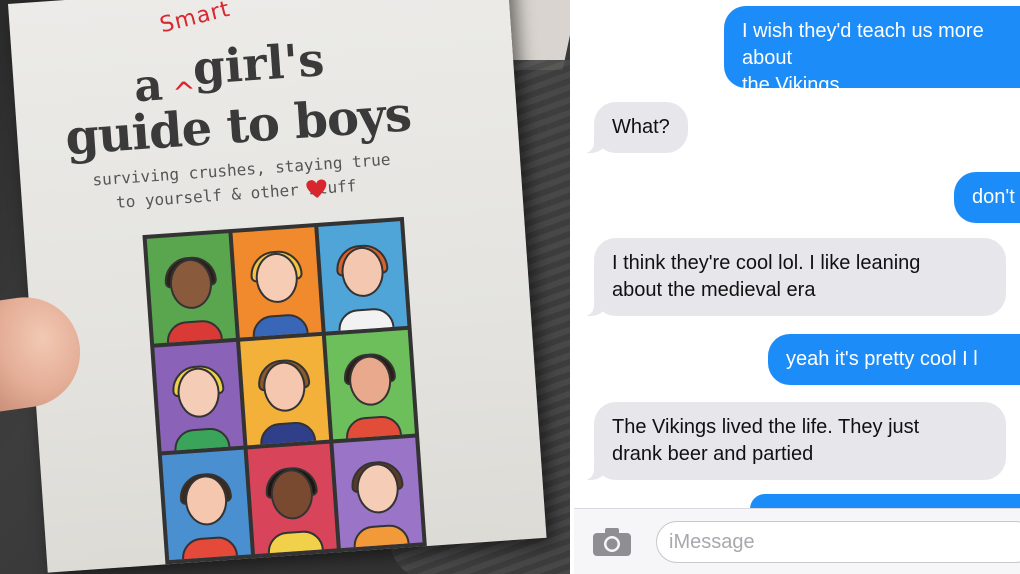 Image resolution: width=1020 pixels, height=574 pixels. I want to click on sent-message-bubble: don't, so click(987, 197).